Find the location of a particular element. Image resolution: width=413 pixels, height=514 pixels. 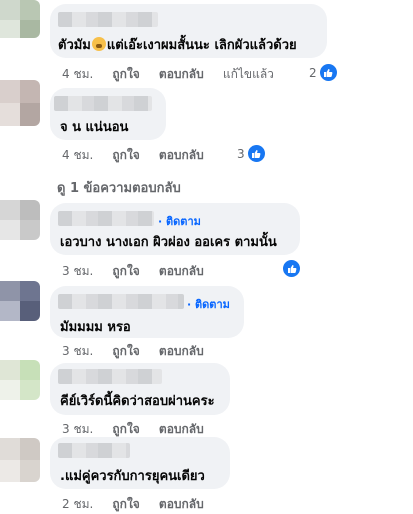

comment-text: มัมมมม หรอ is located at coordinates (95, 327).